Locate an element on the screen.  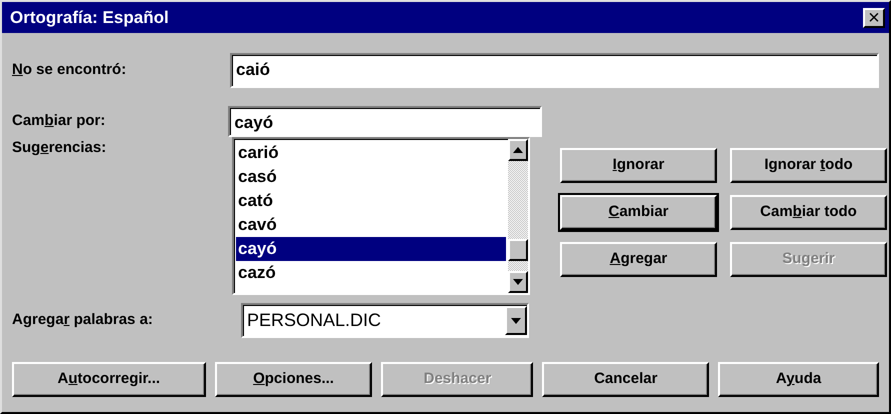
list-item: casó is located at coordinates (371, 177).